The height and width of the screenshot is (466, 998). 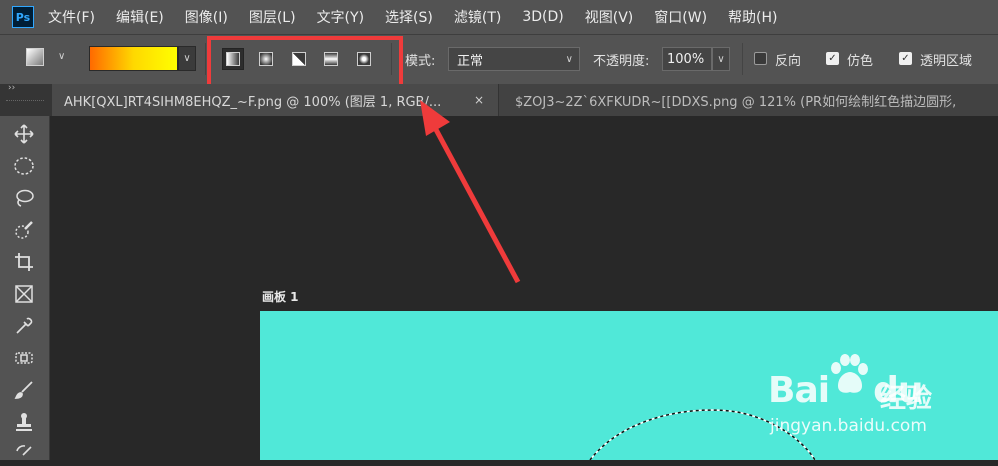 What do you see at coordinates (206, 17) in the screenshot?
I see `menu-image: 图像(I)` at bounding box center [206, 17].